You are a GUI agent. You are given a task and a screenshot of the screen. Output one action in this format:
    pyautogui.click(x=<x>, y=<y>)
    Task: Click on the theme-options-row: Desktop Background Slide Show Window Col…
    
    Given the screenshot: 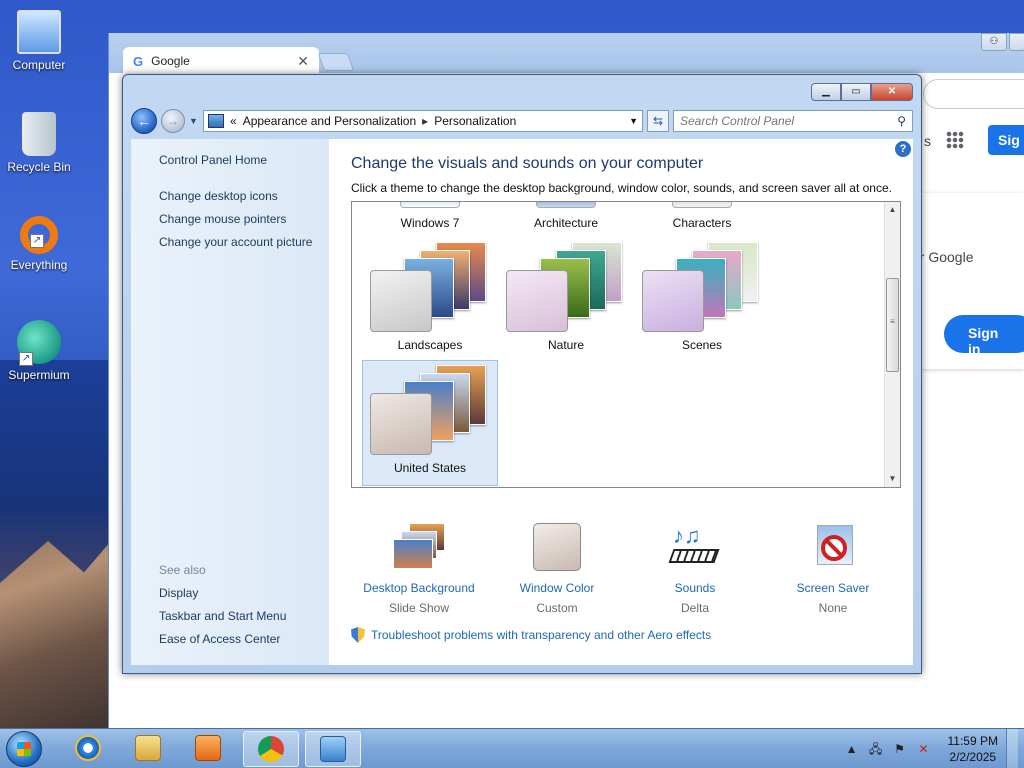 What is the action you would take?
    pyautogui.click(x=626, y=569)
    